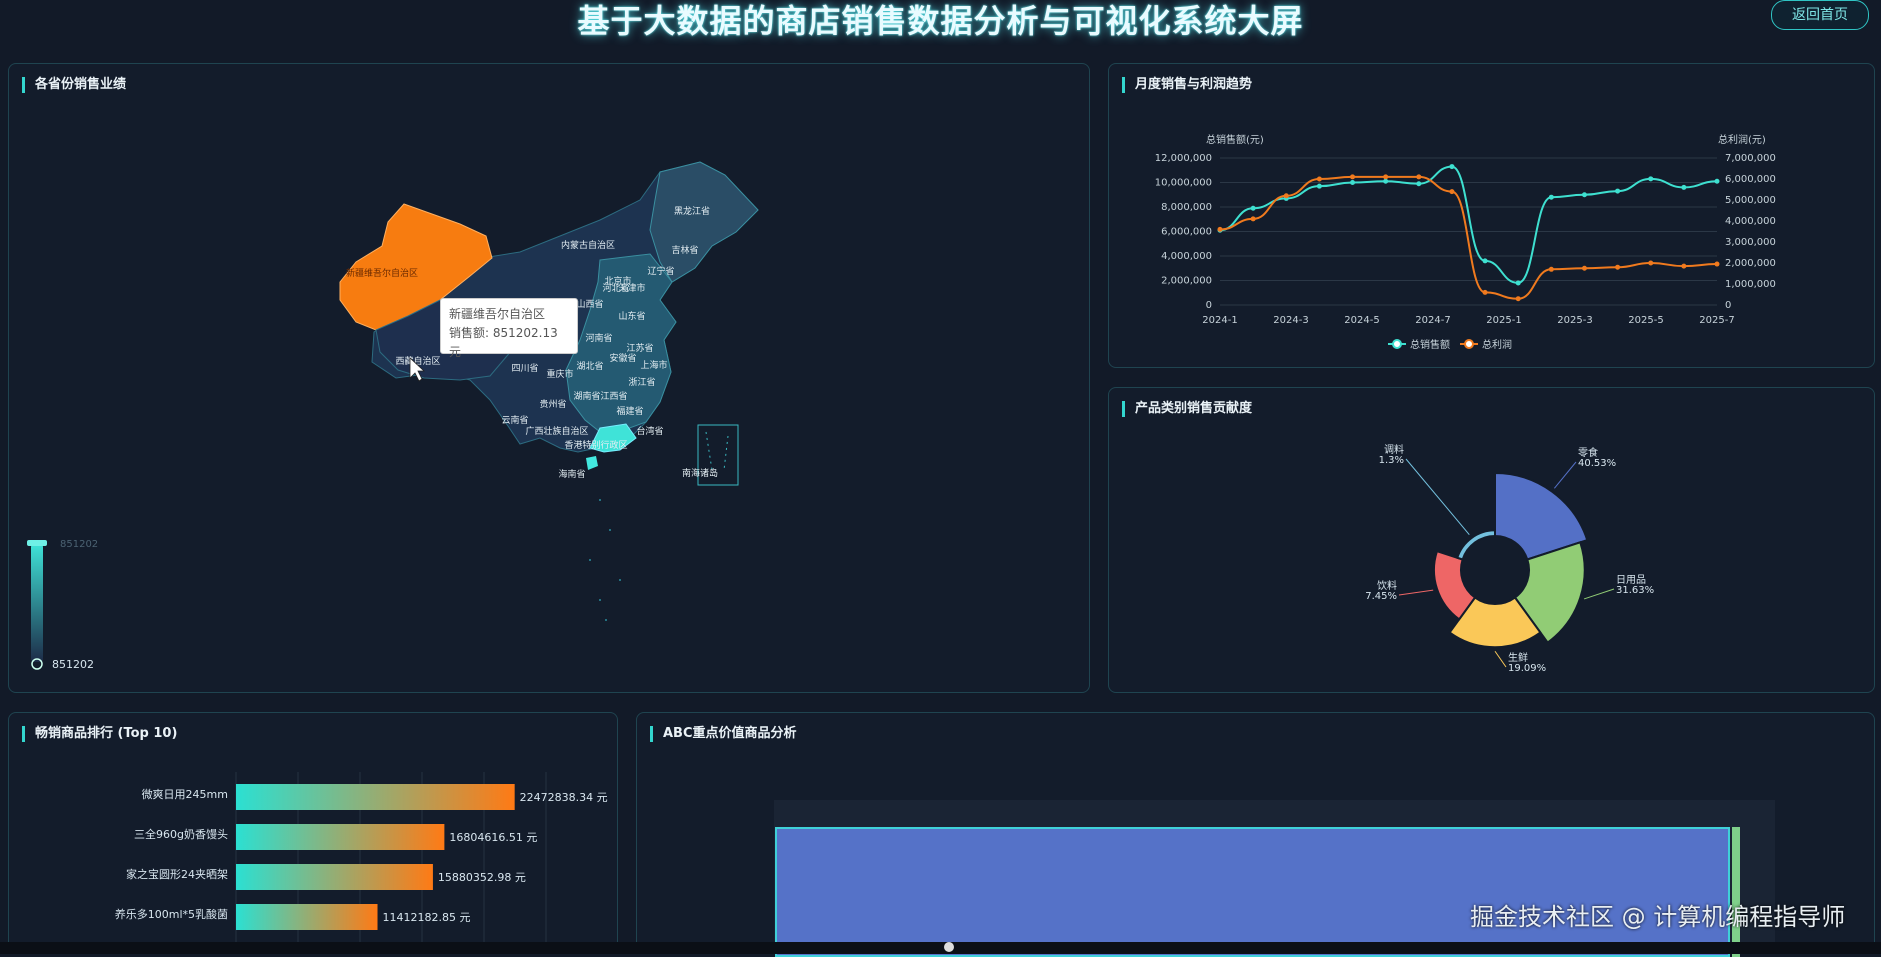  I want to click on y2-tick-label: 4,000,000, so click(1750, 221).